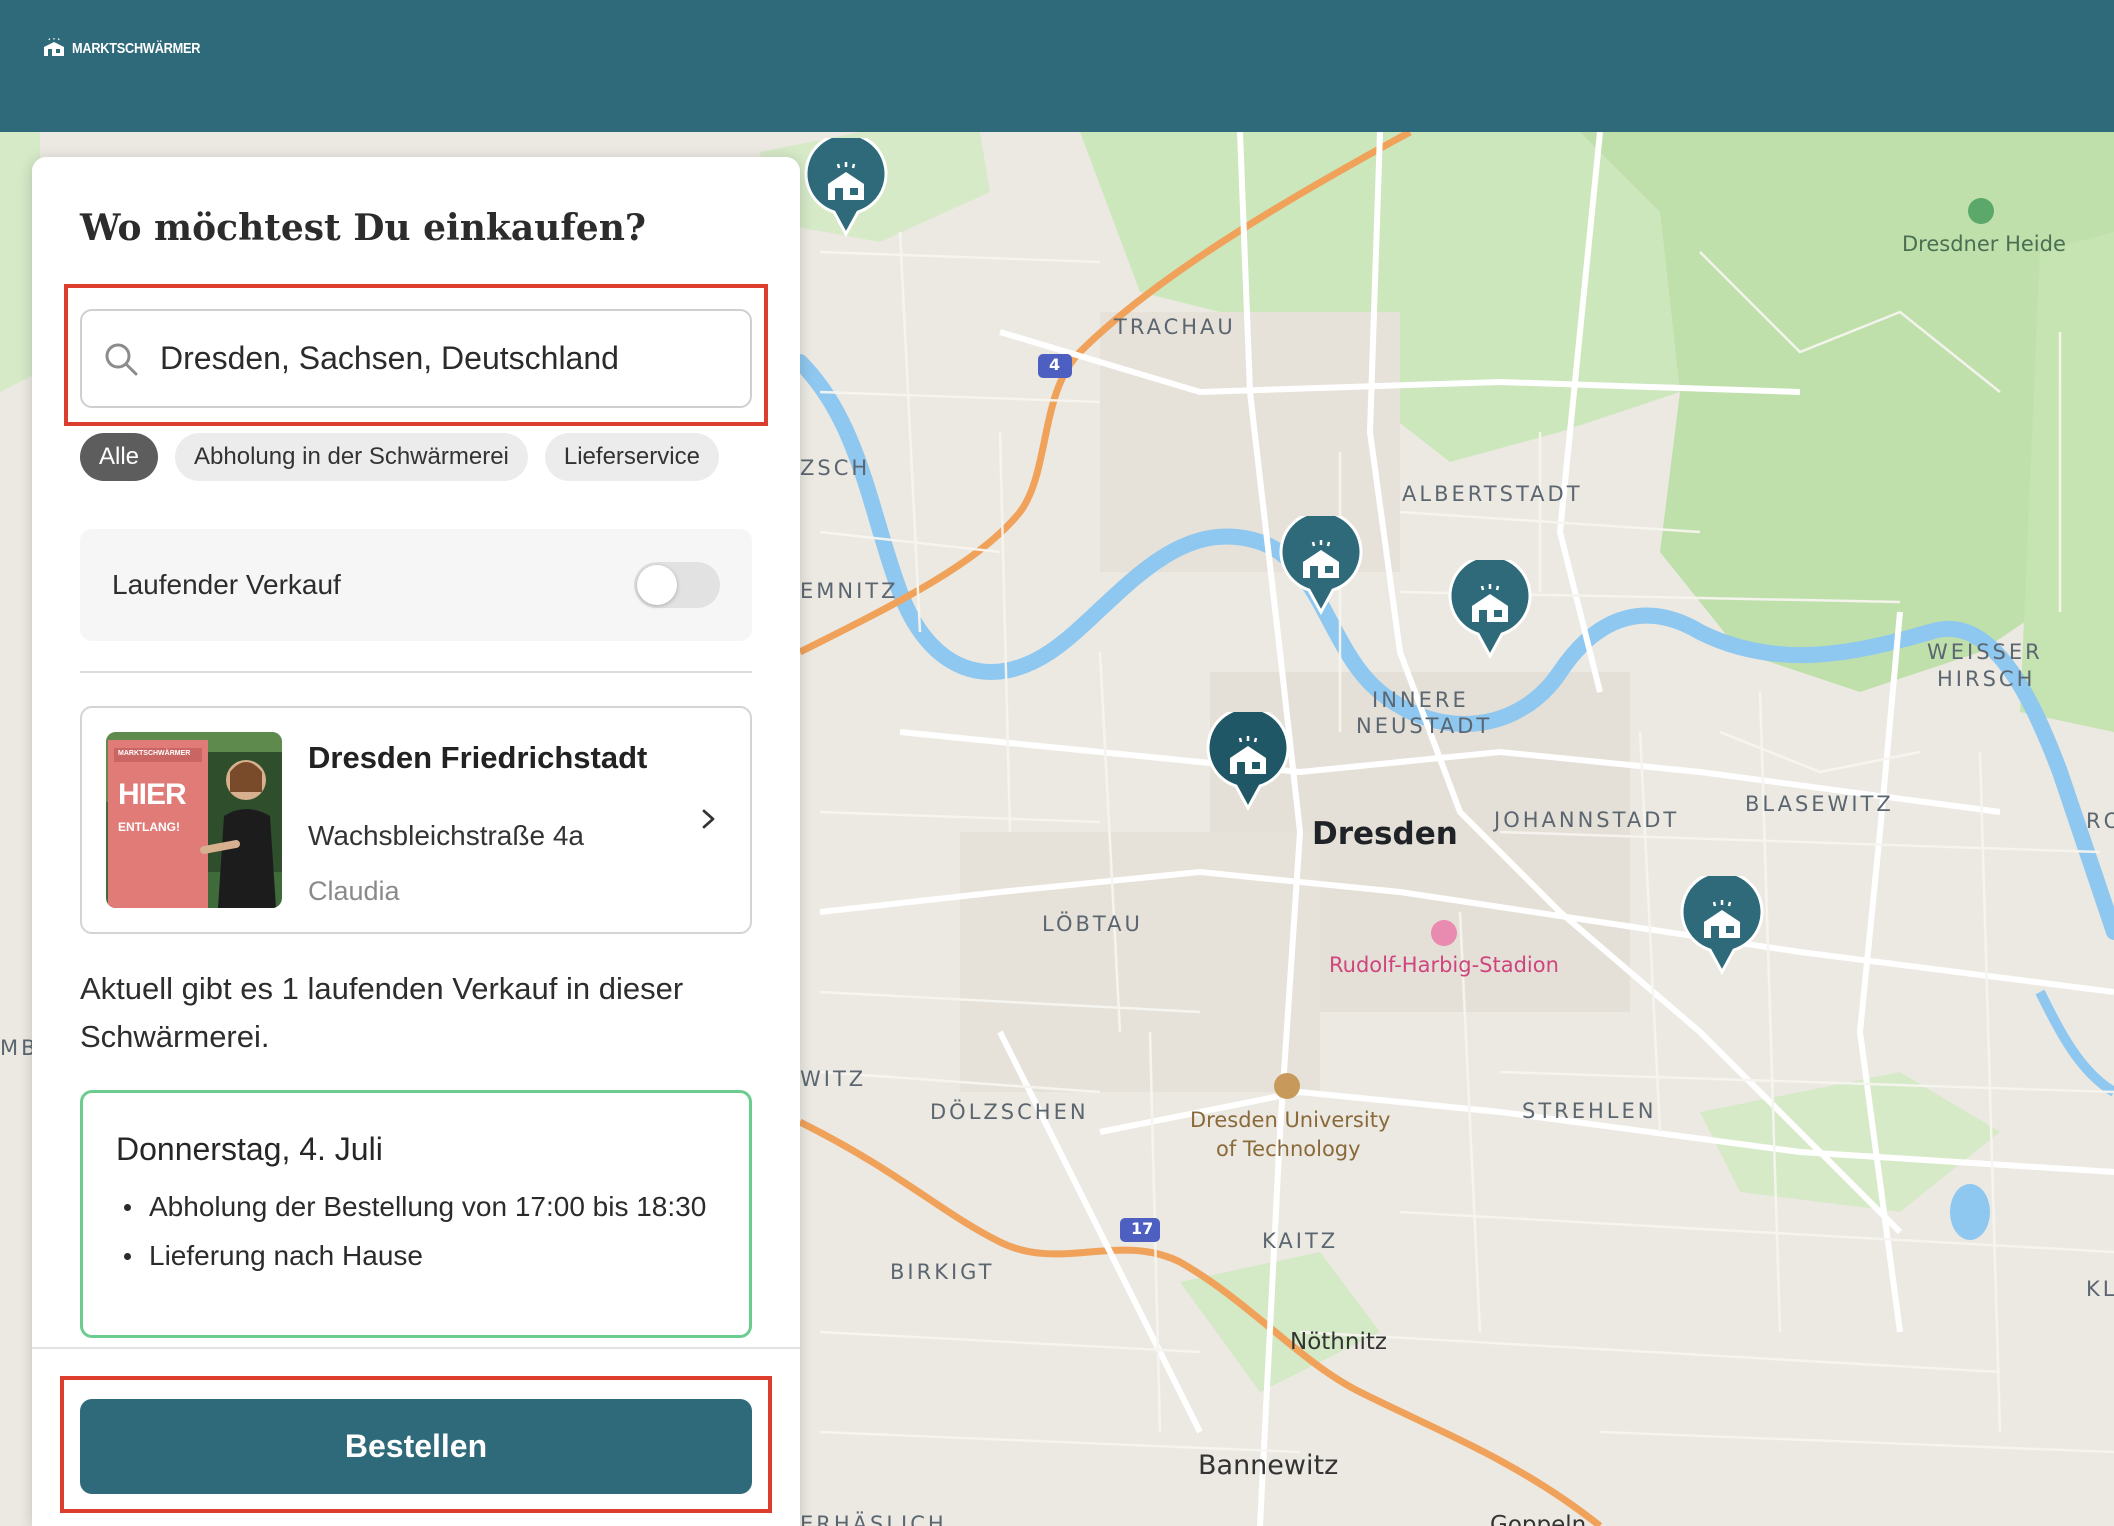 The image size is (2114, 1526). Describe the element at coordinates (354, 891) in the screenshot. I see `shop-host: Claudia` at that location.